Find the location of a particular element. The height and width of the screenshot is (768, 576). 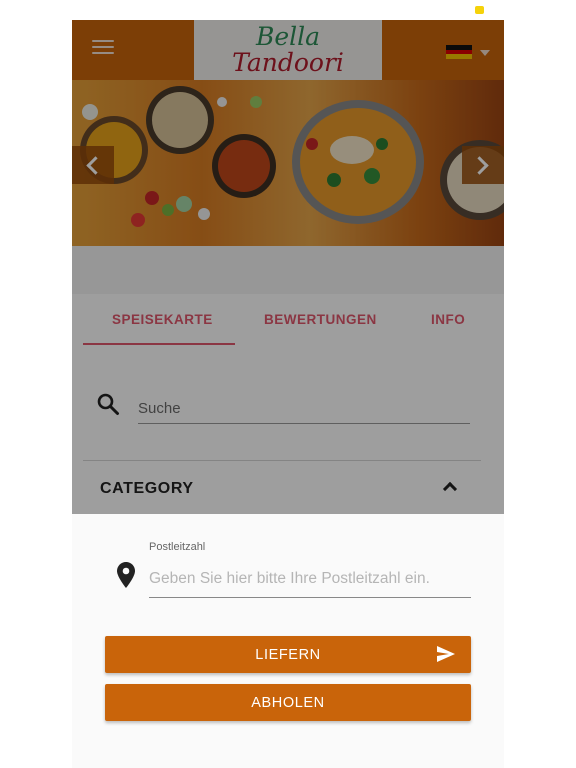

postal-code-input is located at coordinates (310, 579).